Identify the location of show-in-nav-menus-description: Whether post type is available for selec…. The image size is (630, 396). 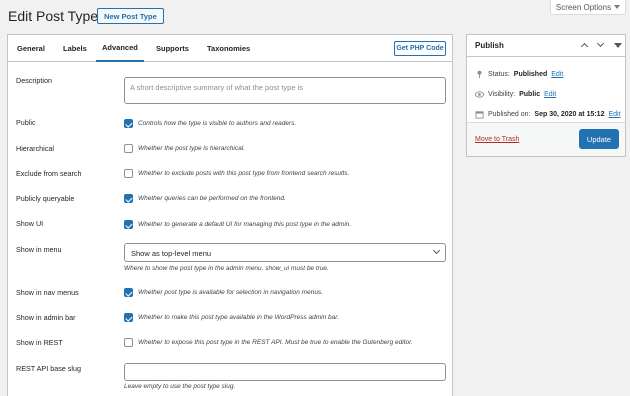
(230, 292).